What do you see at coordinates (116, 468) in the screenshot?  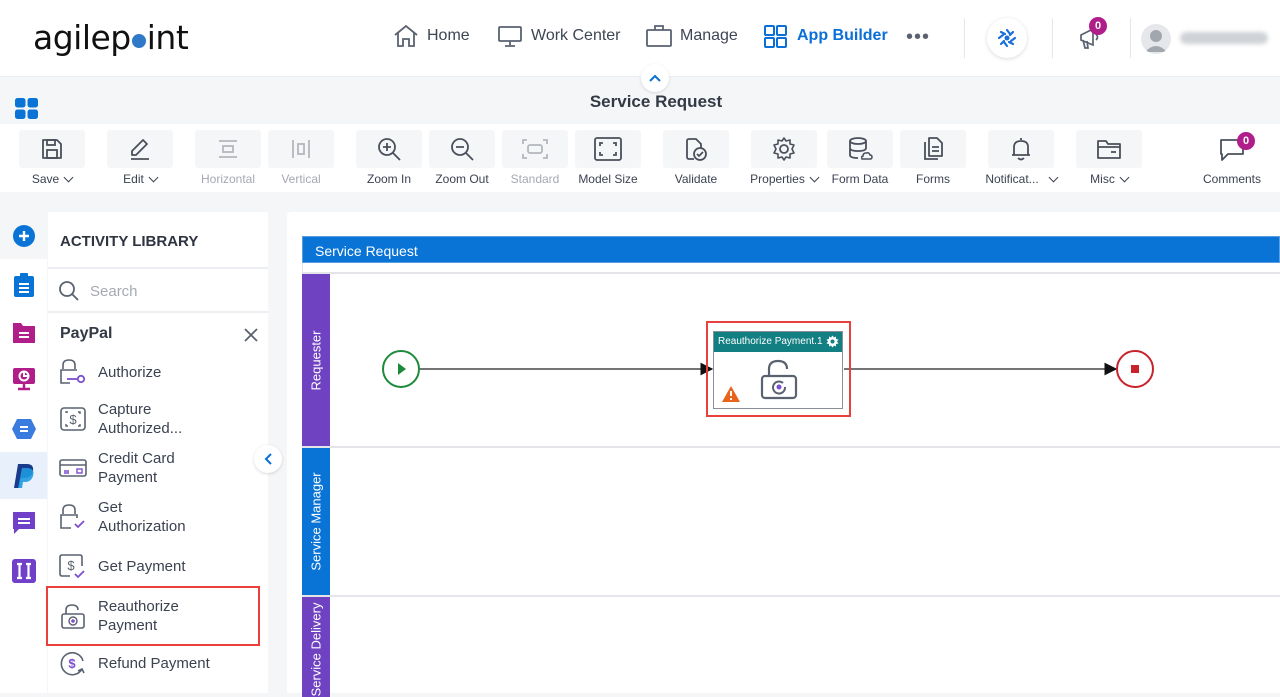 I see `activity-credit-card-payment: Credit Card Payment` at bounding box center [116, 468].